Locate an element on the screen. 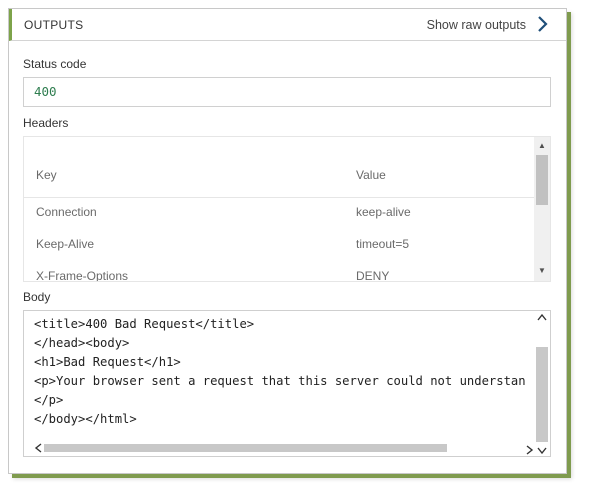 This screenshot has width=601, height=496. scroll-up-icon: ▲ is located at coordinates (542, 146).